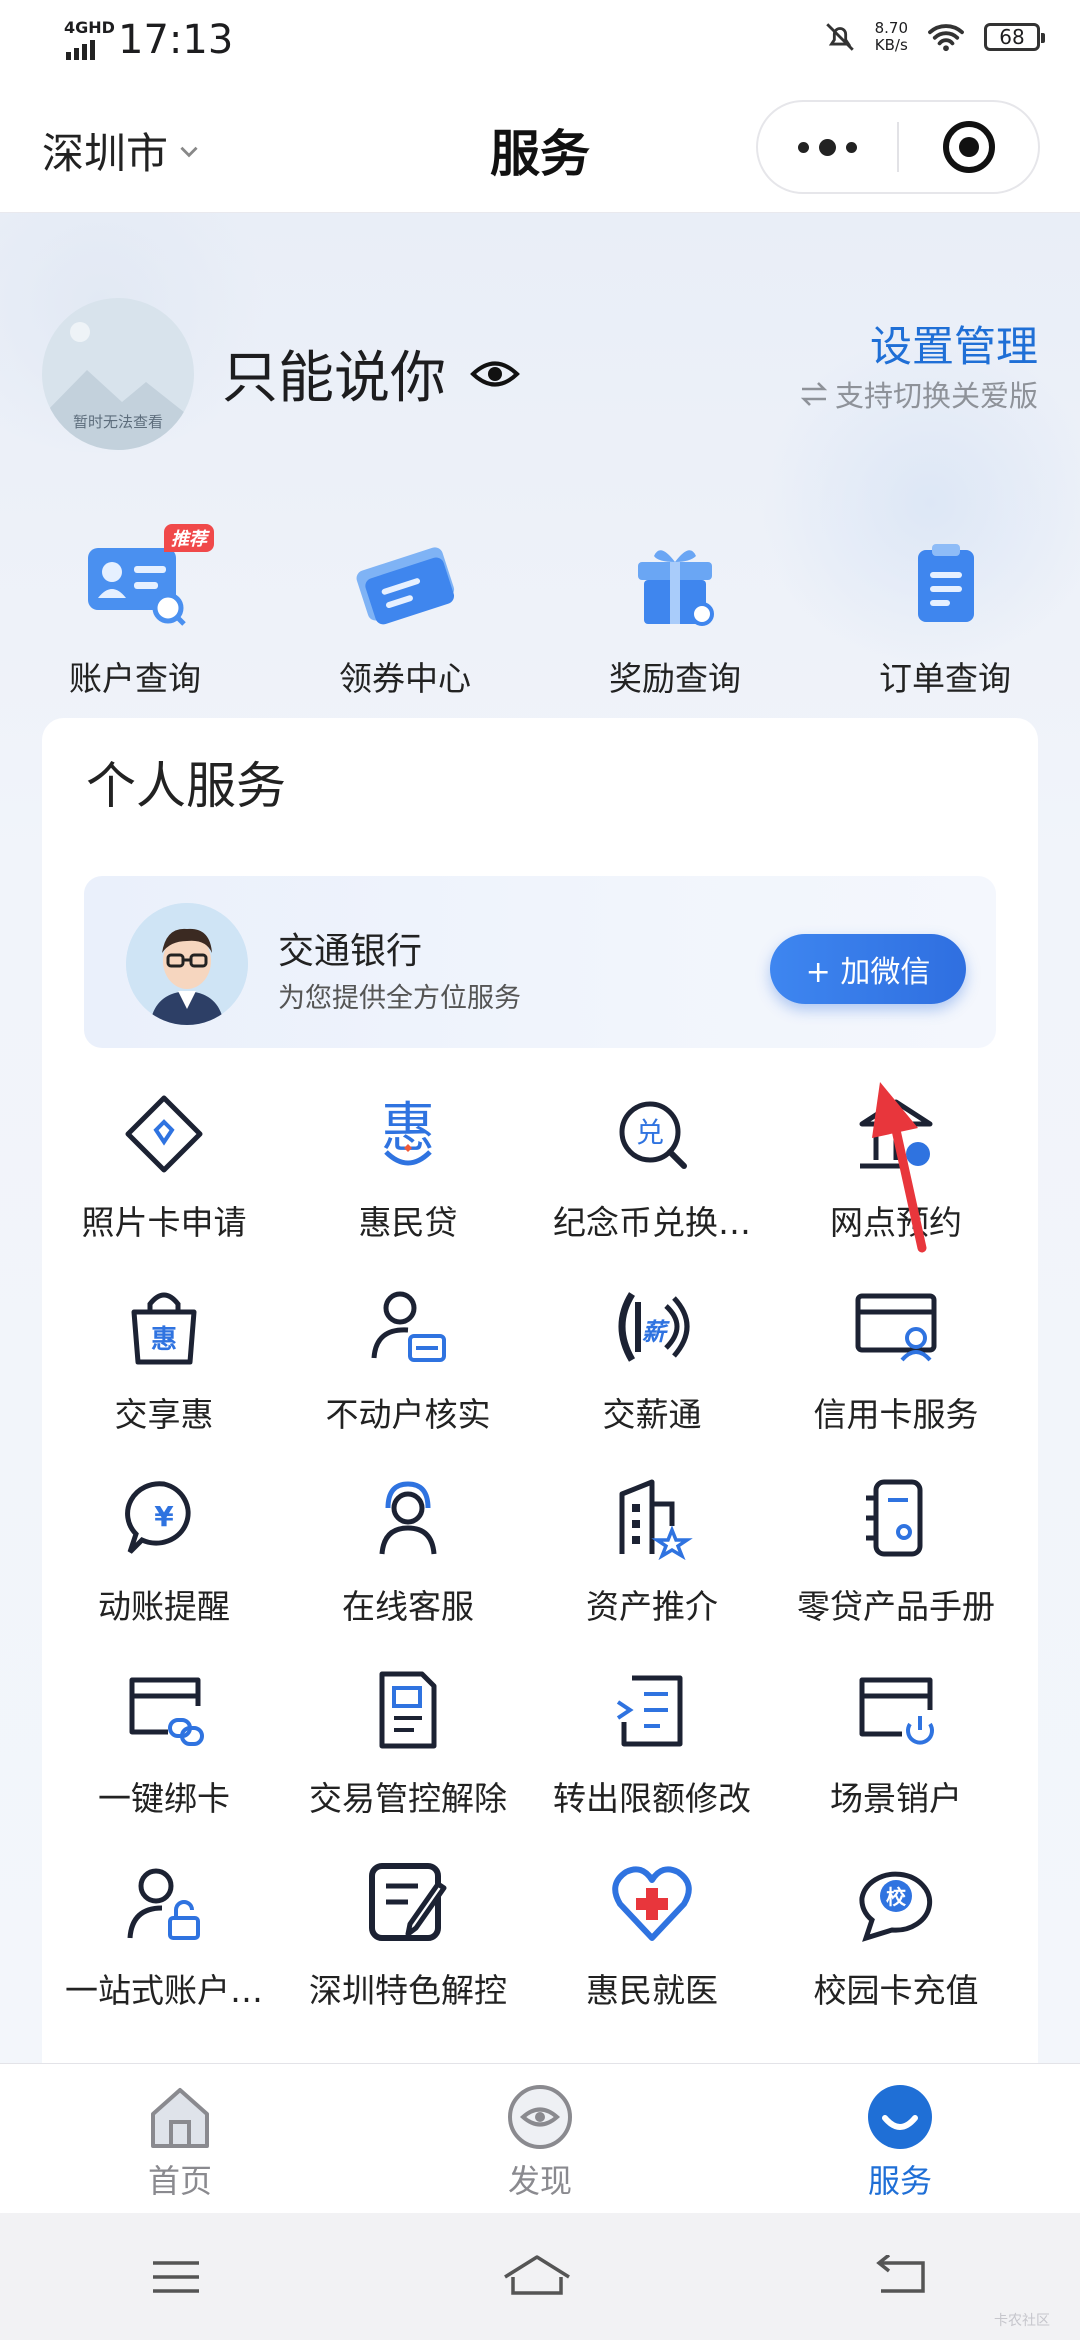 The image size is (1080, 2340). I want to click on eye-icon, so click(495, 374).